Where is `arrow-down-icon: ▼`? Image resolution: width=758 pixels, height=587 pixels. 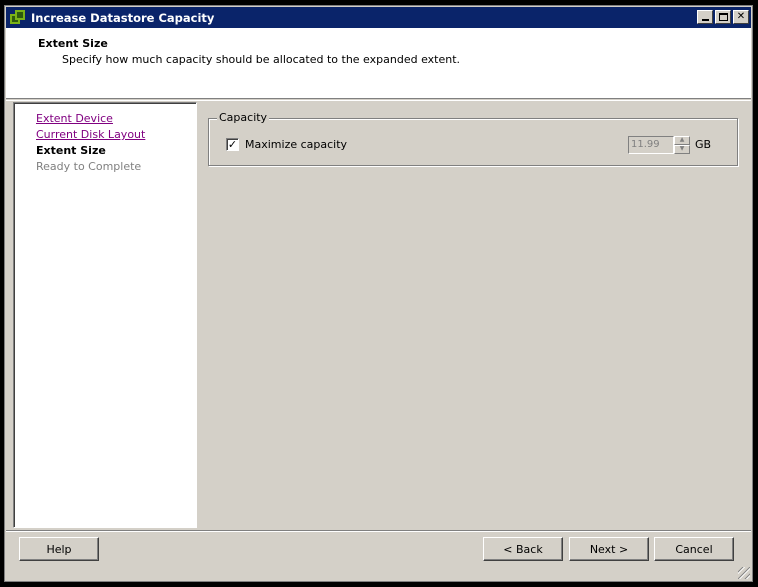 arrow-down-icon: ▼ is located at coordinates (682, 148).